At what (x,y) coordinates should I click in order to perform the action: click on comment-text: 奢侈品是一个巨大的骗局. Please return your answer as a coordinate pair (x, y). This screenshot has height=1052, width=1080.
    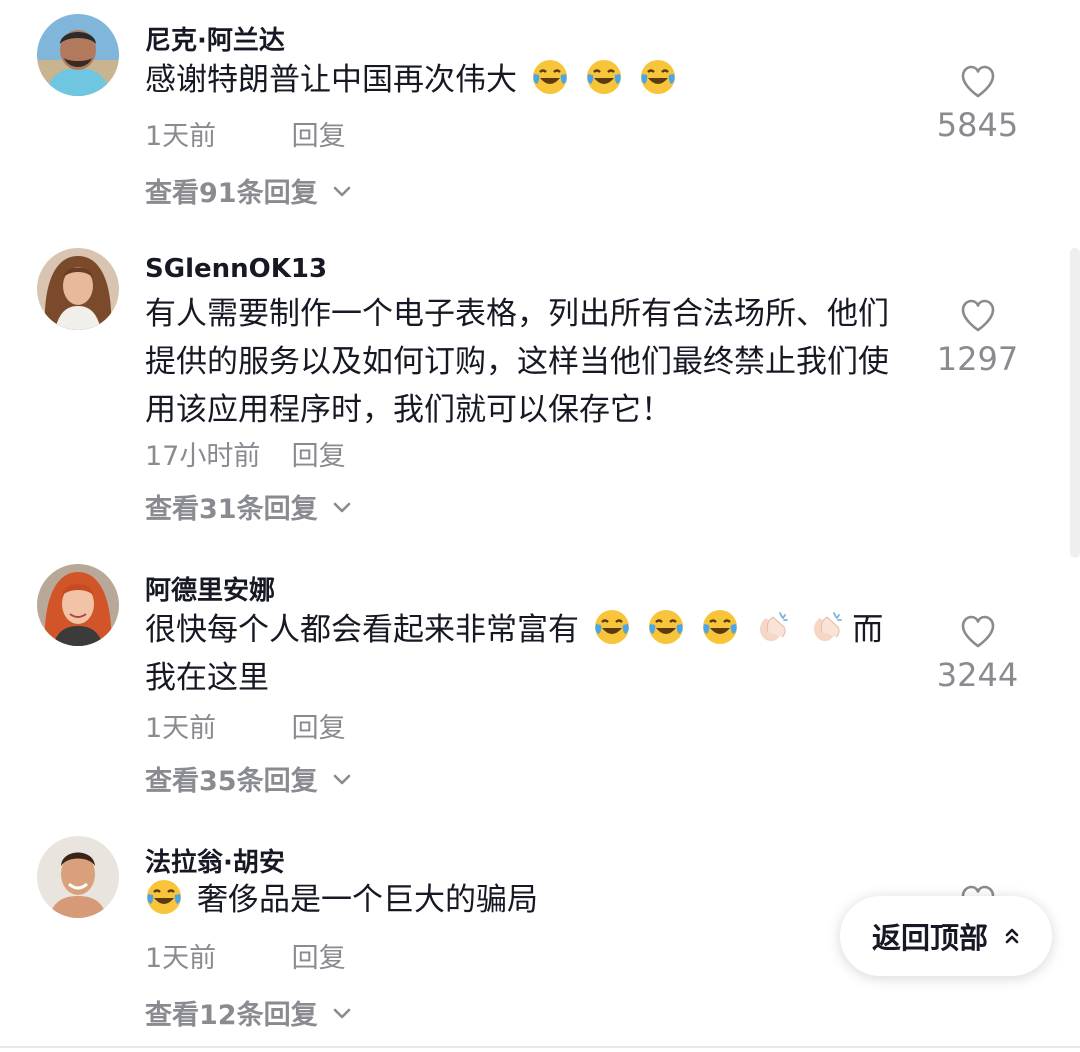
    Looking at the image, I should click on (530, 900).